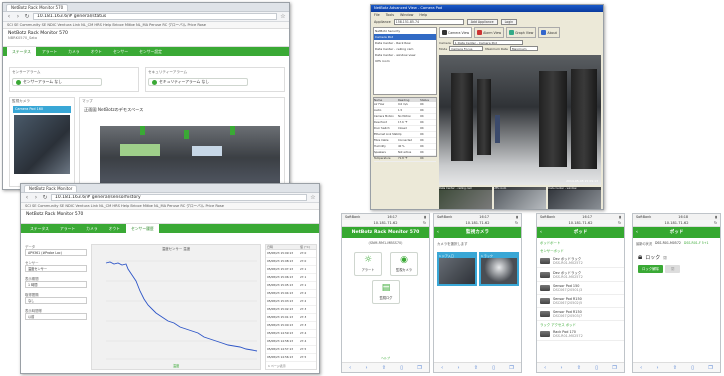 The height and width of the screenshot is (376, 724). What do you see at coordinates (56, 316) in the screenshot?
I see `filter-select: 以前` at bounding box center [56, 316].